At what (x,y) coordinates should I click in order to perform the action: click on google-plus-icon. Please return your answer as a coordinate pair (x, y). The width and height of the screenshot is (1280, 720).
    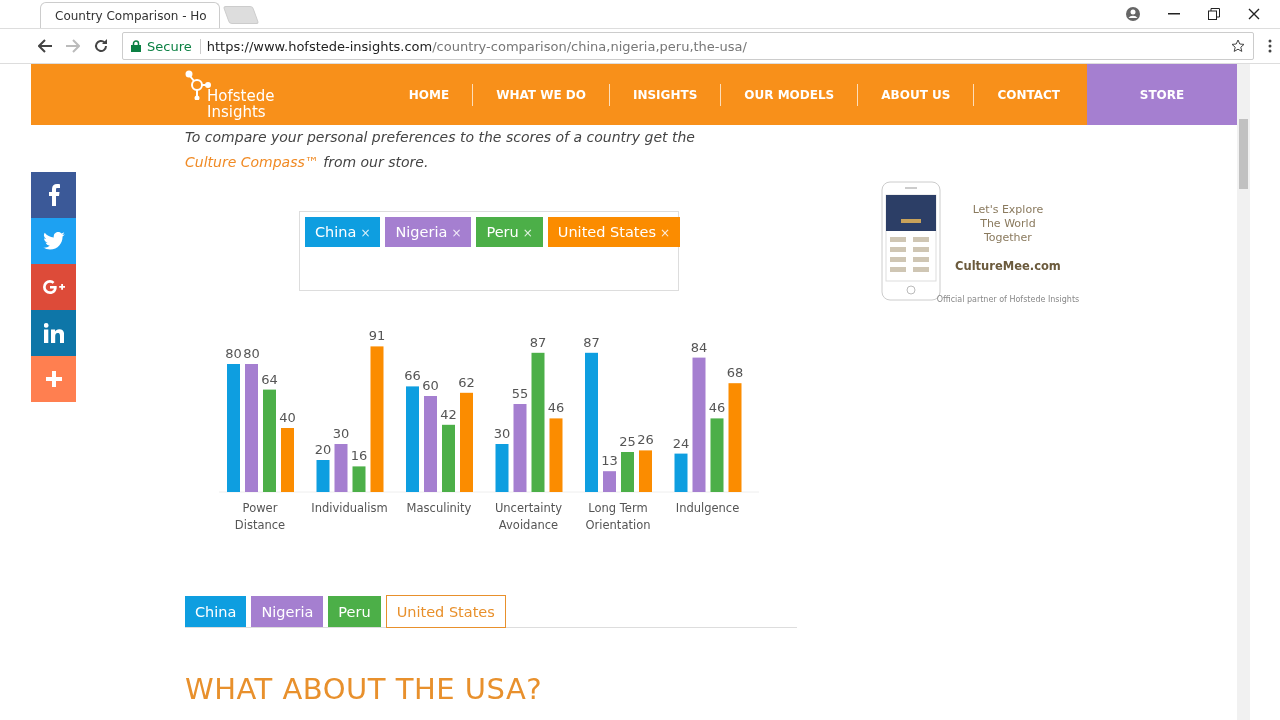
    Looking at the image, I should click on (53, 287).